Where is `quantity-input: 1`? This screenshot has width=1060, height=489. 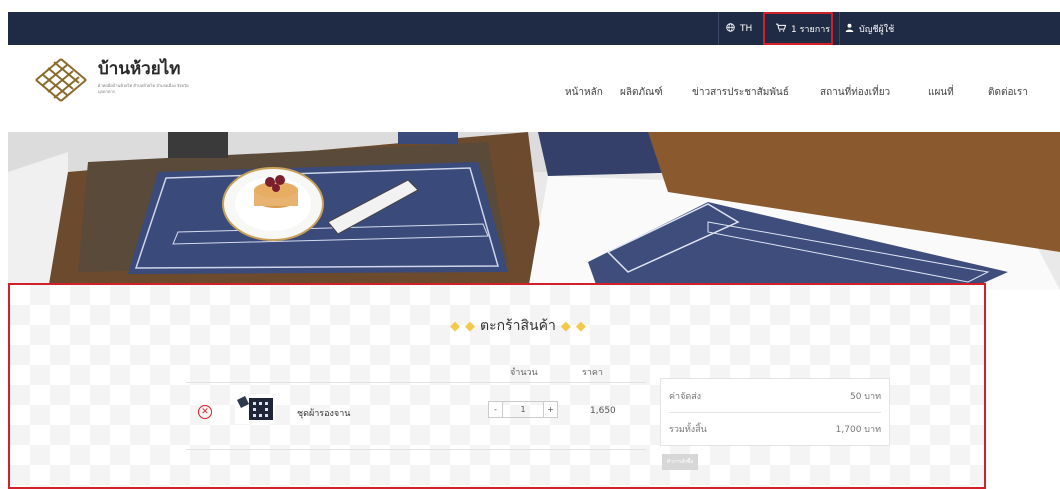
quantity-input: 1 is located at coordinates (523, 409).